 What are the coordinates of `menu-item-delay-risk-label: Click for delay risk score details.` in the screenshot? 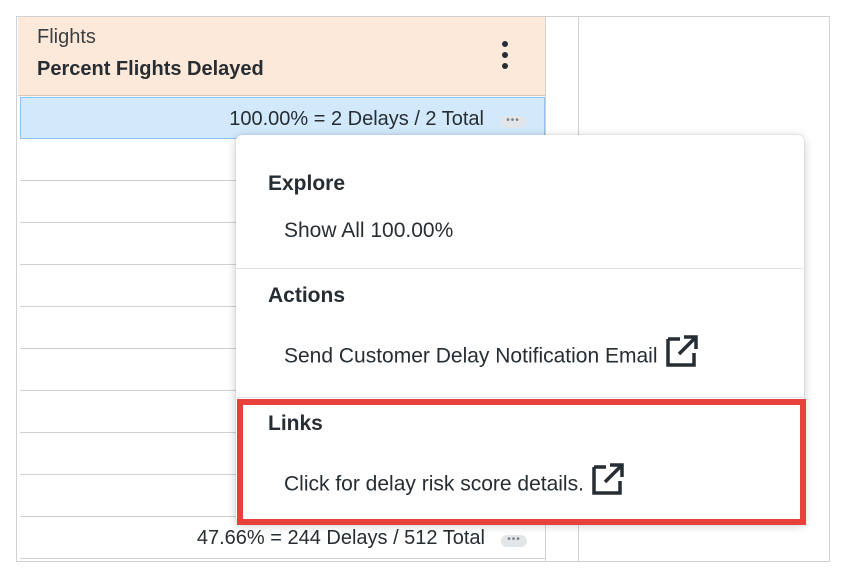 It's located at (434, 484).